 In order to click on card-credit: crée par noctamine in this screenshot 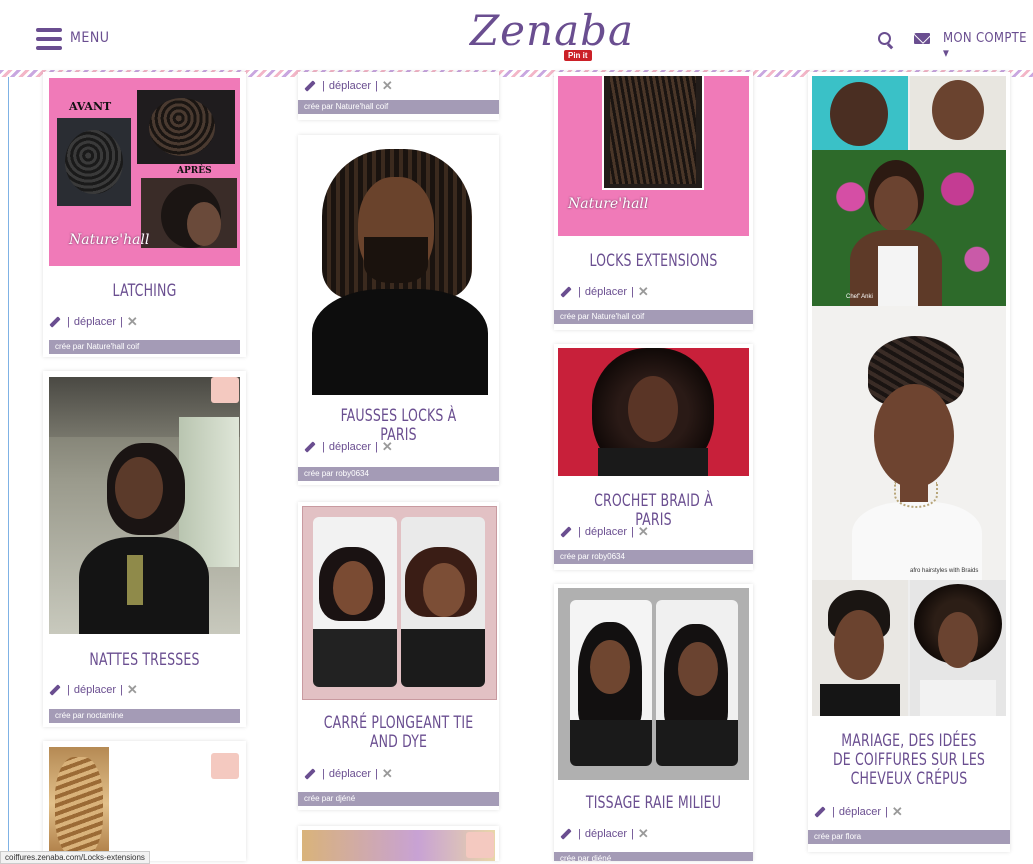, I will do `click(144, 716)`.